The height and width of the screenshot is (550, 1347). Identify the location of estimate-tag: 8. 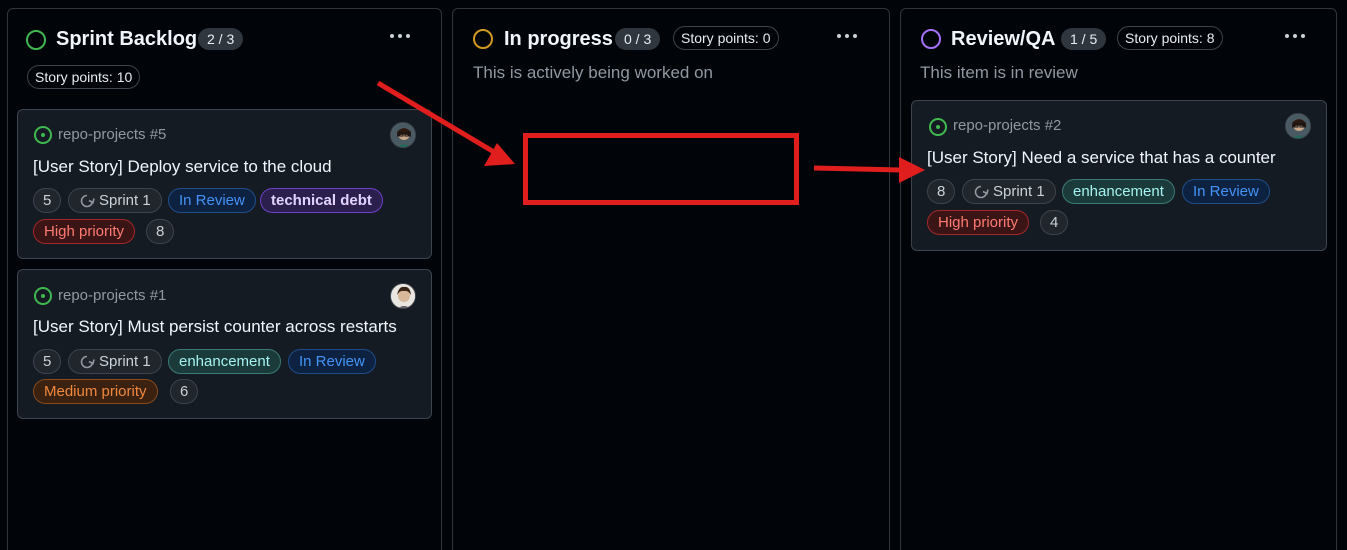
(160, 231).